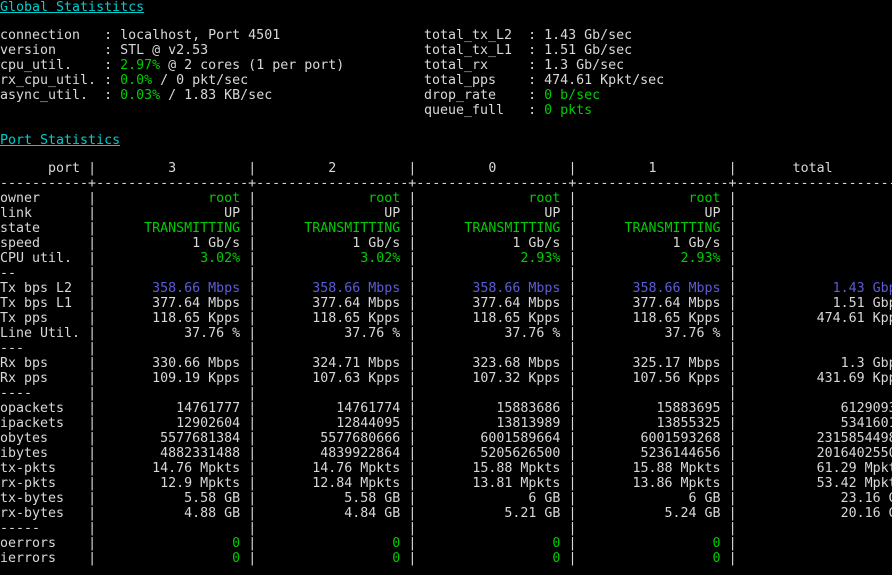  I want to click on global-stat-label: cpu_util., so click(52, 65).